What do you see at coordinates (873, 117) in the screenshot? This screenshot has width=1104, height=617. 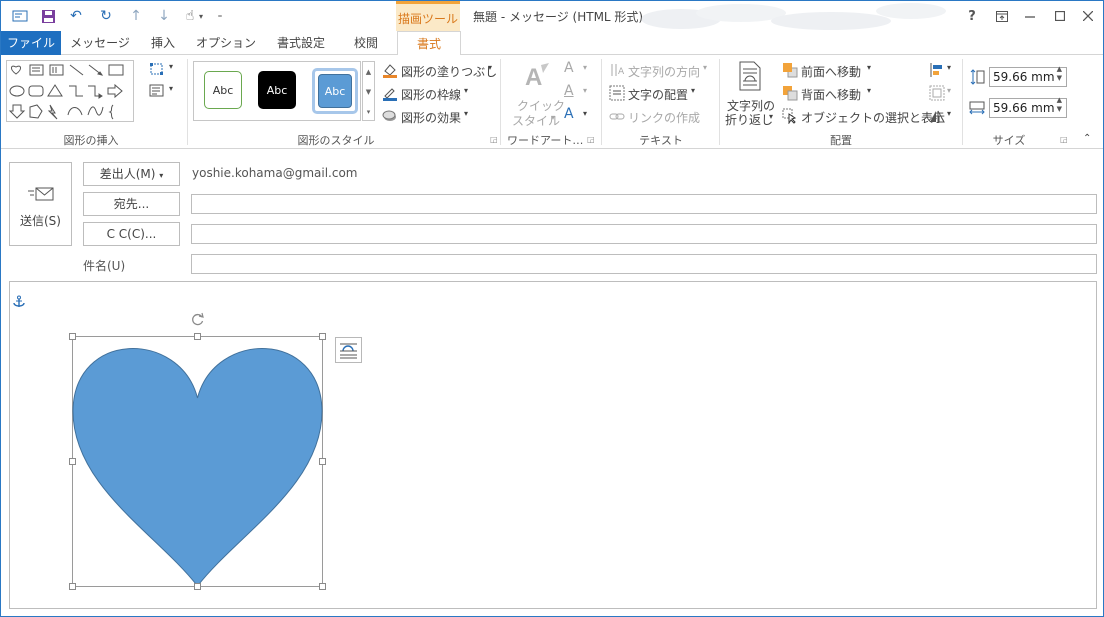 I see `selection-pane-button: オブジェクトの選択と表示` at bounding box center [873, 117].